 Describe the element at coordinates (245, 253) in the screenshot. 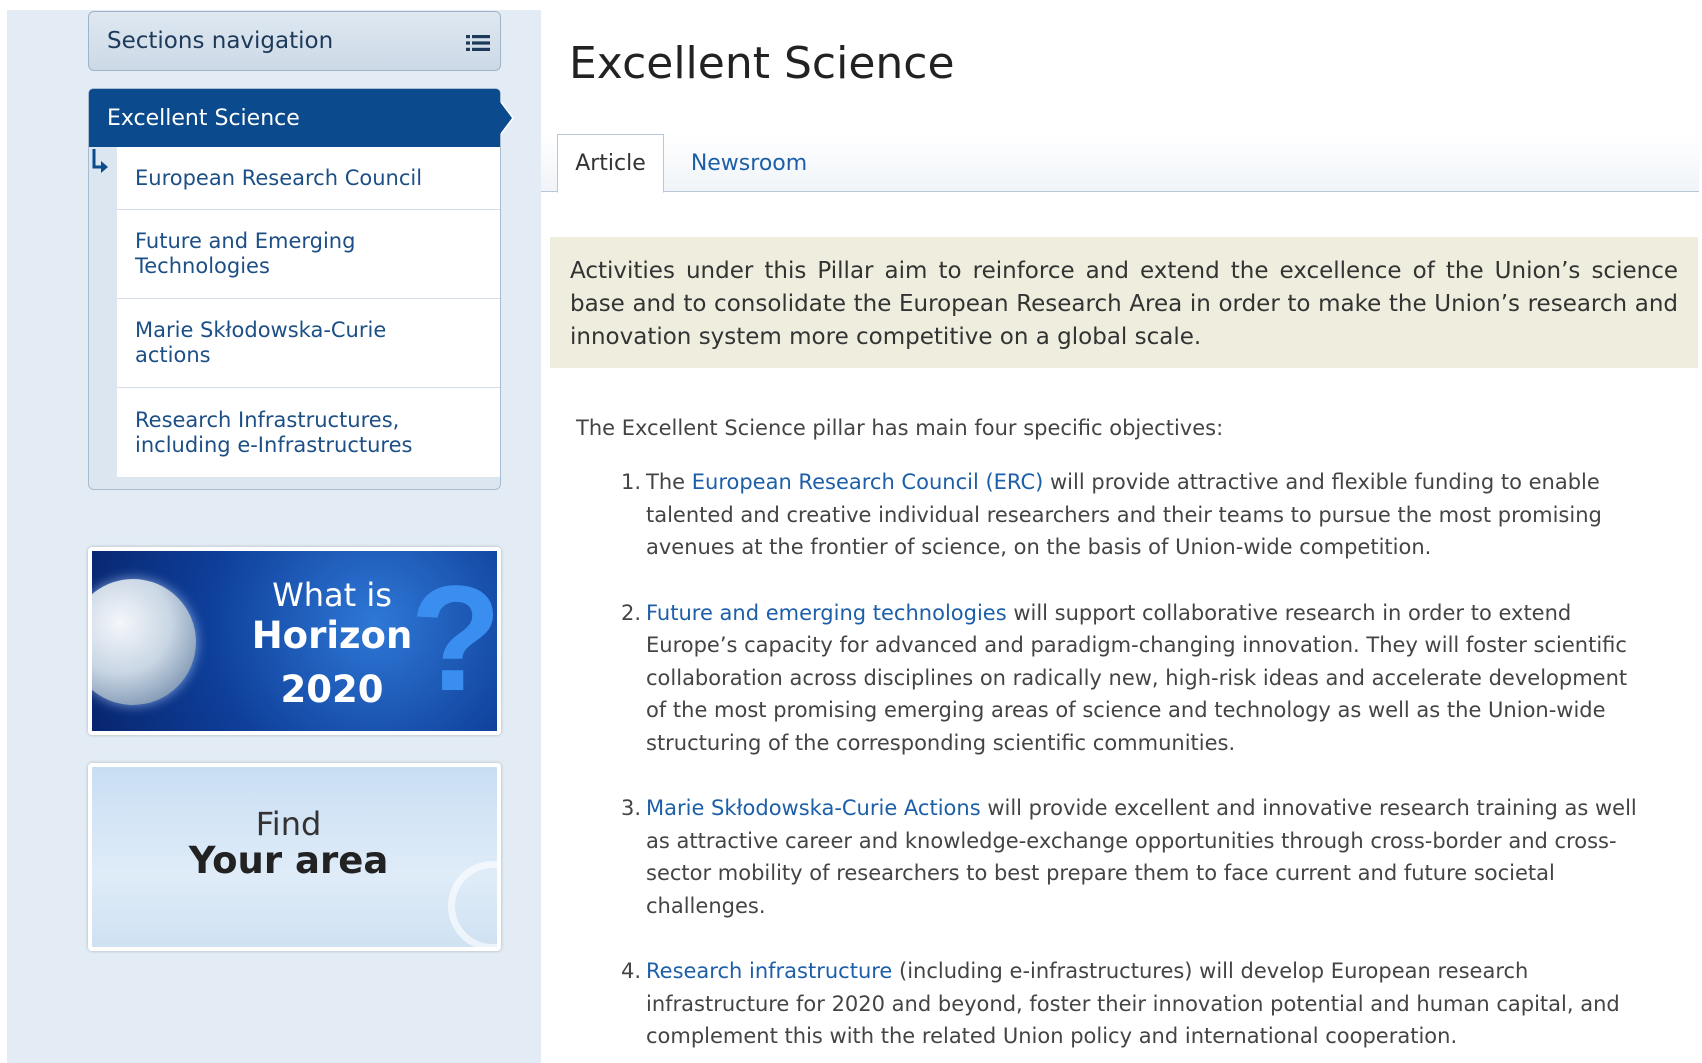

I see `sub-nav-item-label: Future and Emerging Technologies` at that location.